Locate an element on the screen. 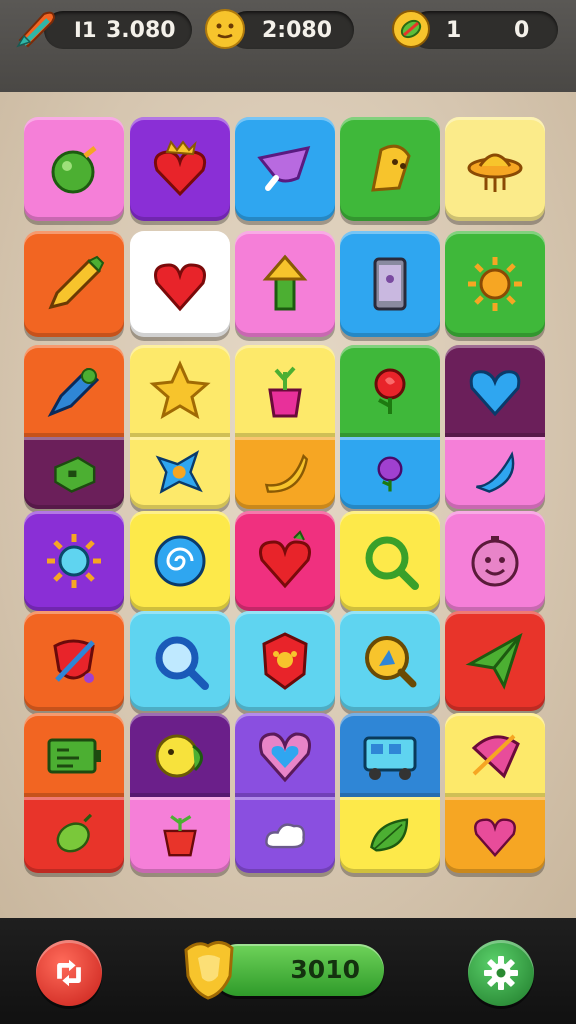 The width and height of the screenshot is (576, 1024). green-box-icon is located at coordinates (75, 474).